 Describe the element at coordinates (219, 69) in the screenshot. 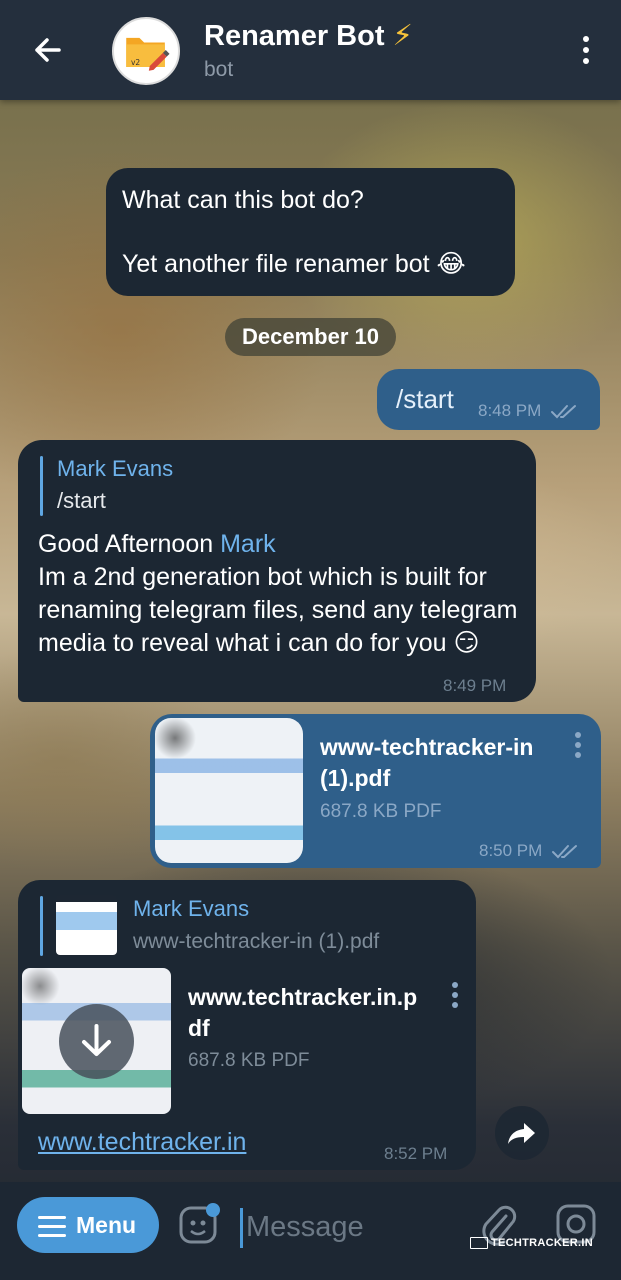

I see `chat-subtitle: bot` at that location.